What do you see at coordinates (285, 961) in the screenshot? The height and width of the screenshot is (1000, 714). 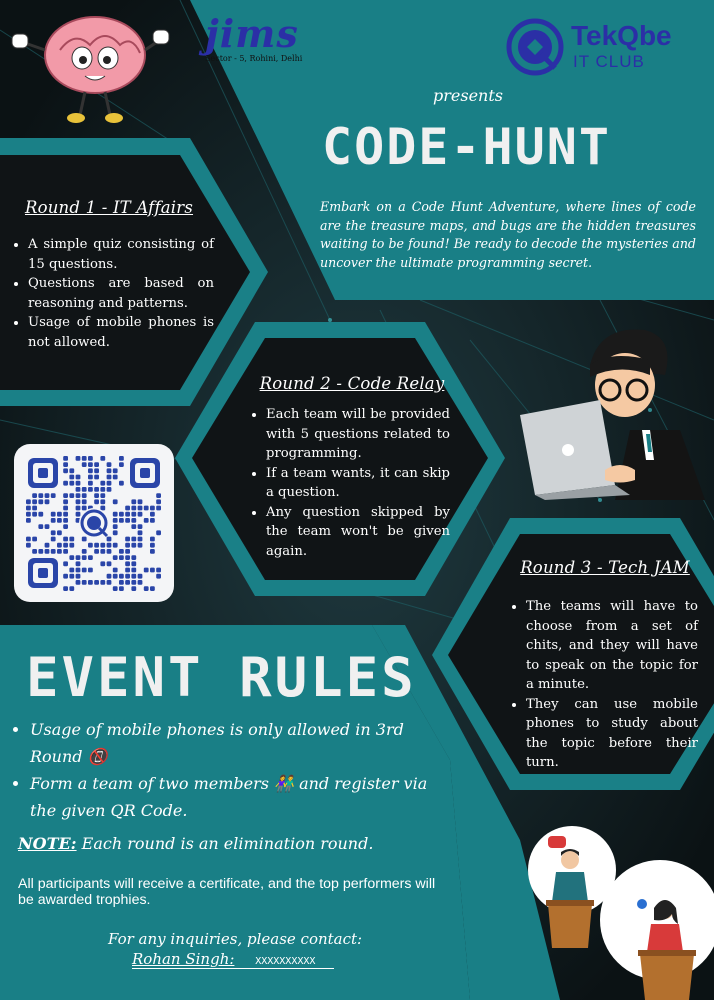 I see `contact-number: XXXXXXXXXX` at bounding box center [285, 961].